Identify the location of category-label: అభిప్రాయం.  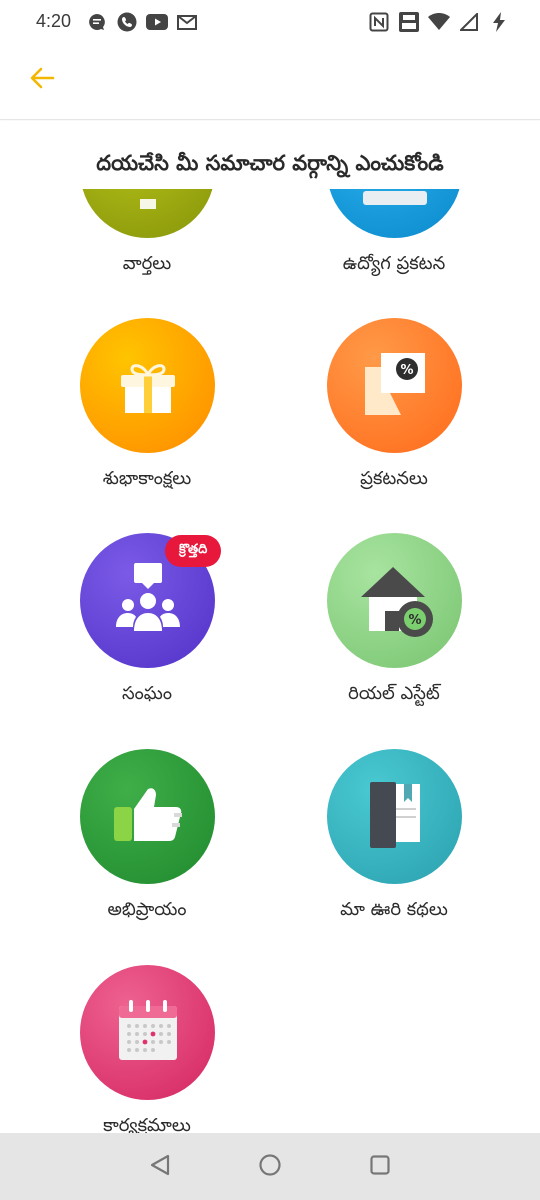
(147, 909).